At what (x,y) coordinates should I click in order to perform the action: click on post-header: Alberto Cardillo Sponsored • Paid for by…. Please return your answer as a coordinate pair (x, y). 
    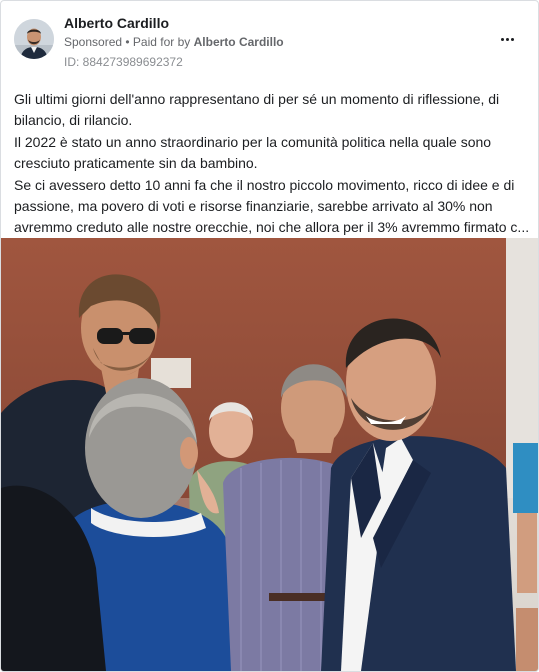
    Looking at the image, I should click on (269, 41).